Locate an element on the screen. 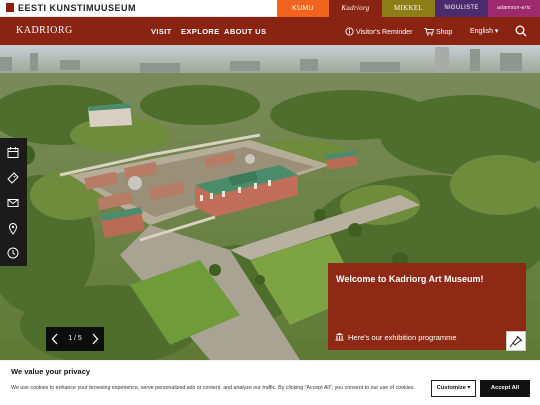 This screenshot has width=540, height=405. visitors-reminder-link: Visitor's Reminder is located at coordinates (378, 31).